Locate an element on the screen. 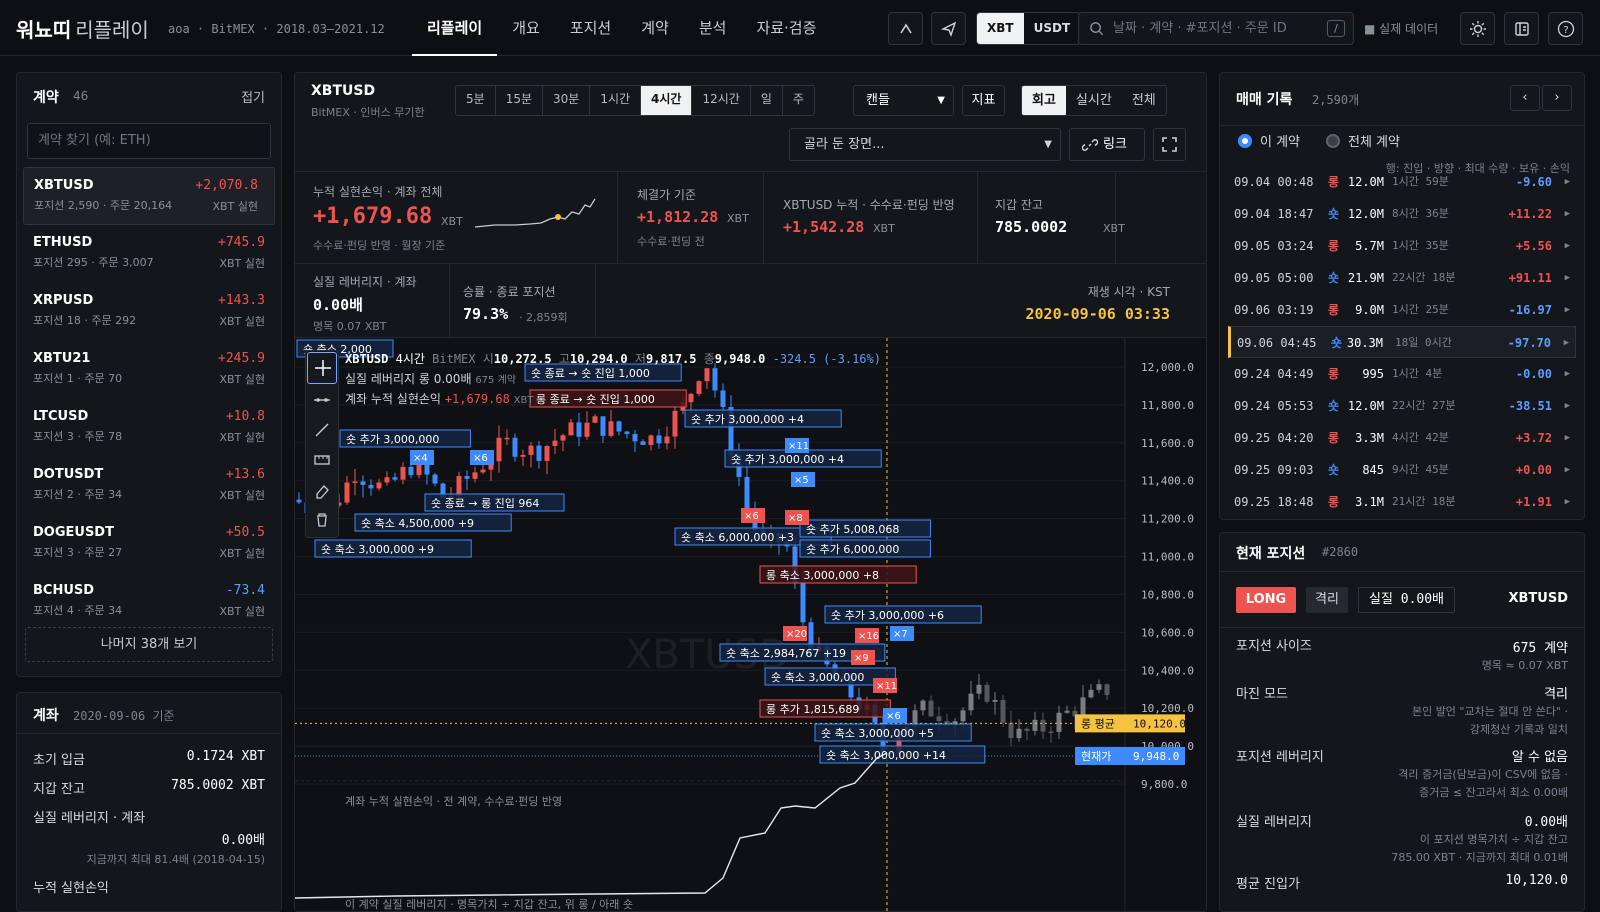 The width and height of the screenshot is (1600, 912). trade-row: 09.04 18:47 숏 12.0M 8시간 36분 +11.22 ▶ is located at coordinates (1402, 214).